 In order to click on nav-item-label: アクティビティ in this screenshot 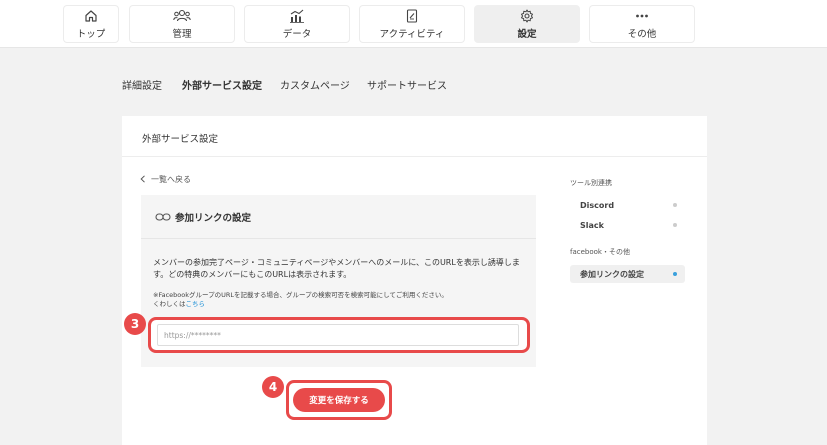, I will do `click(412, 34)`.